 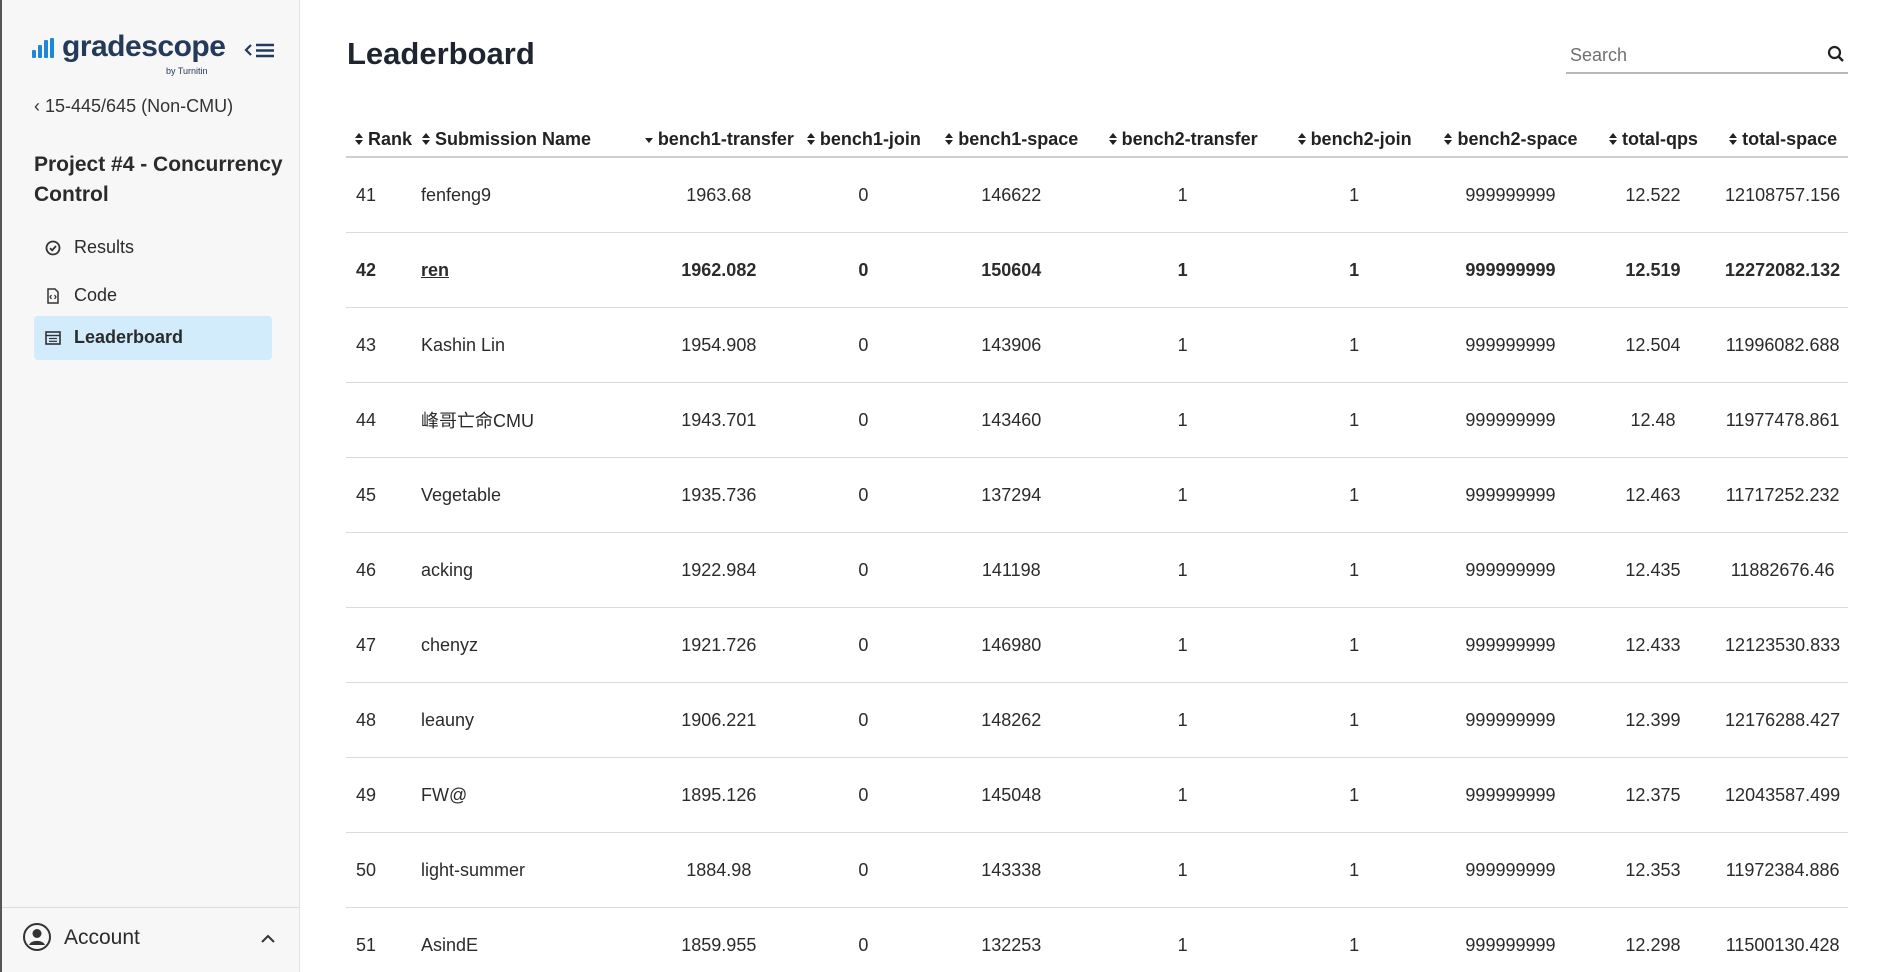 What do you see at coordinates (1011, 795) in the screenshot?
I see `table-cell: 145048` at bounding box center [1011, 795].